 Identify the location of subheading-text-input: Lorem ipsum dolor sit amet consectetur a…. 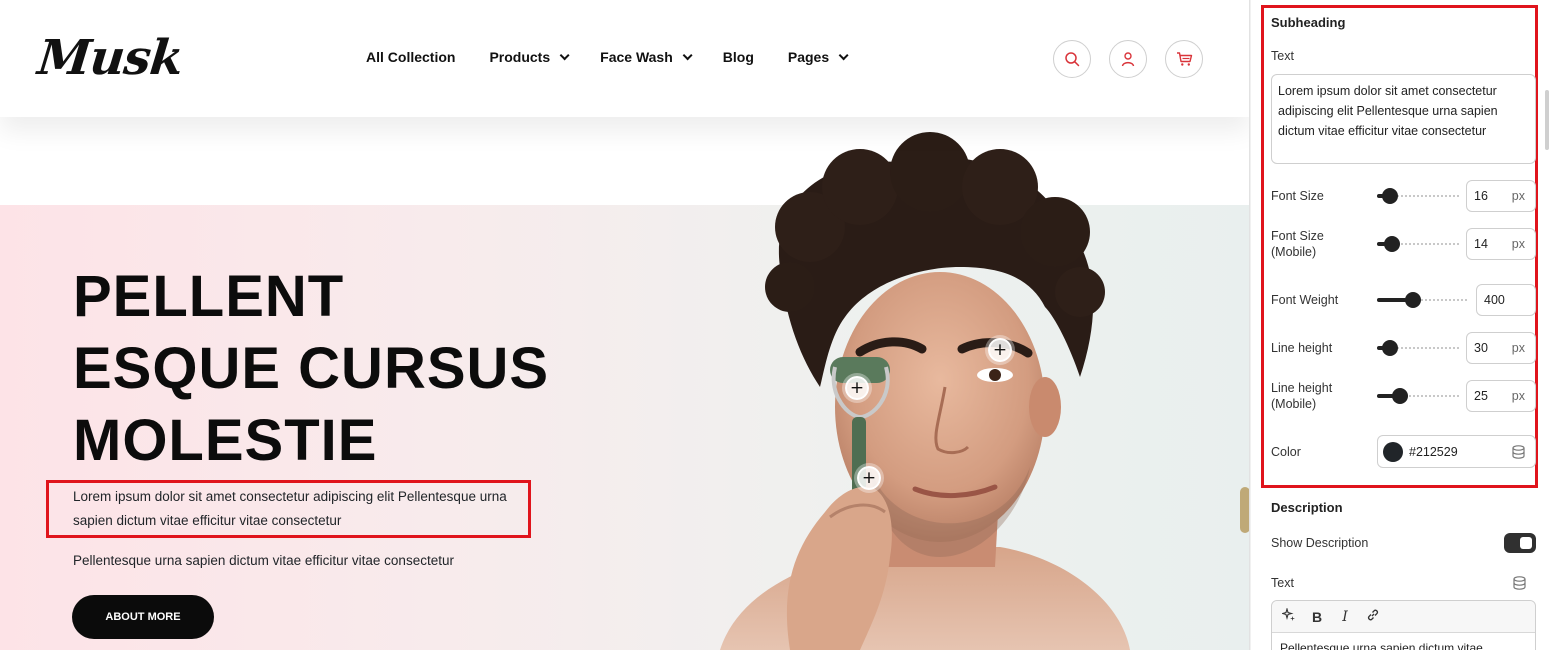
(1403, 119).